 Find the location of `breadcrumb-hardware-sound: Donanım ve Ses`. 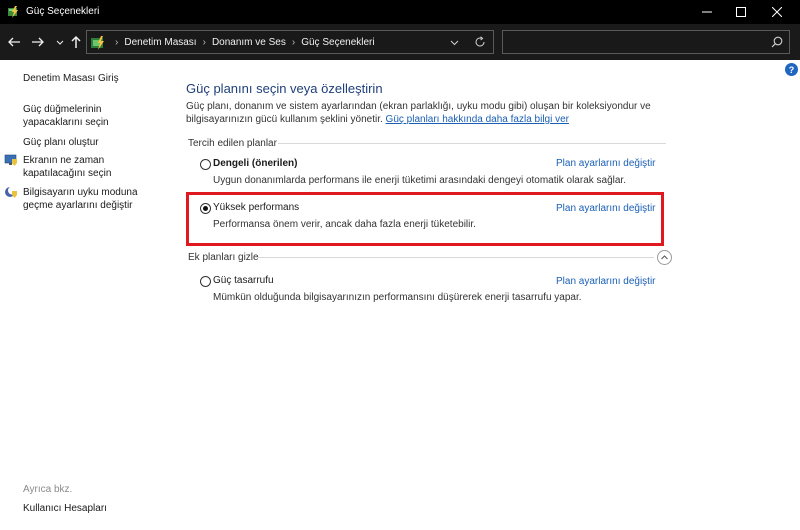

breadcrumb-hardware-sound: Donanım ve Ses is located at coordinates (249, 42).